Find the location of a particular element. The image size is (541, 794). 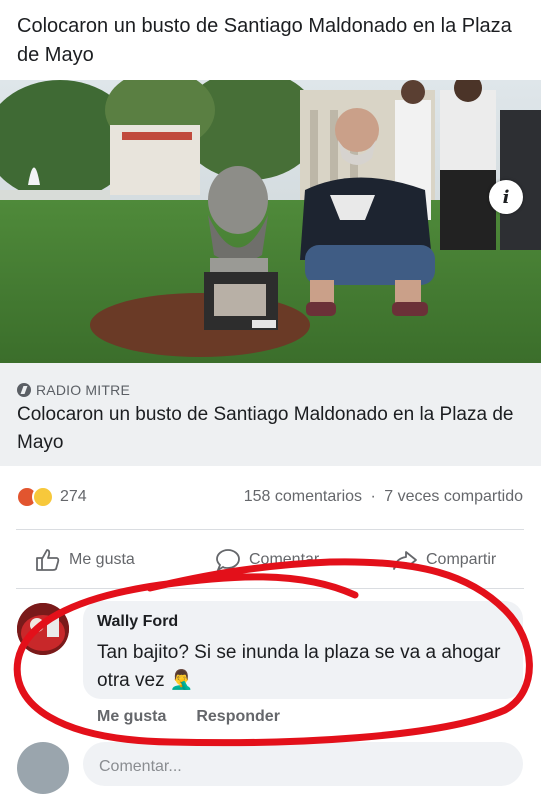

source-logo-icon is located at coordinates (24, 390).